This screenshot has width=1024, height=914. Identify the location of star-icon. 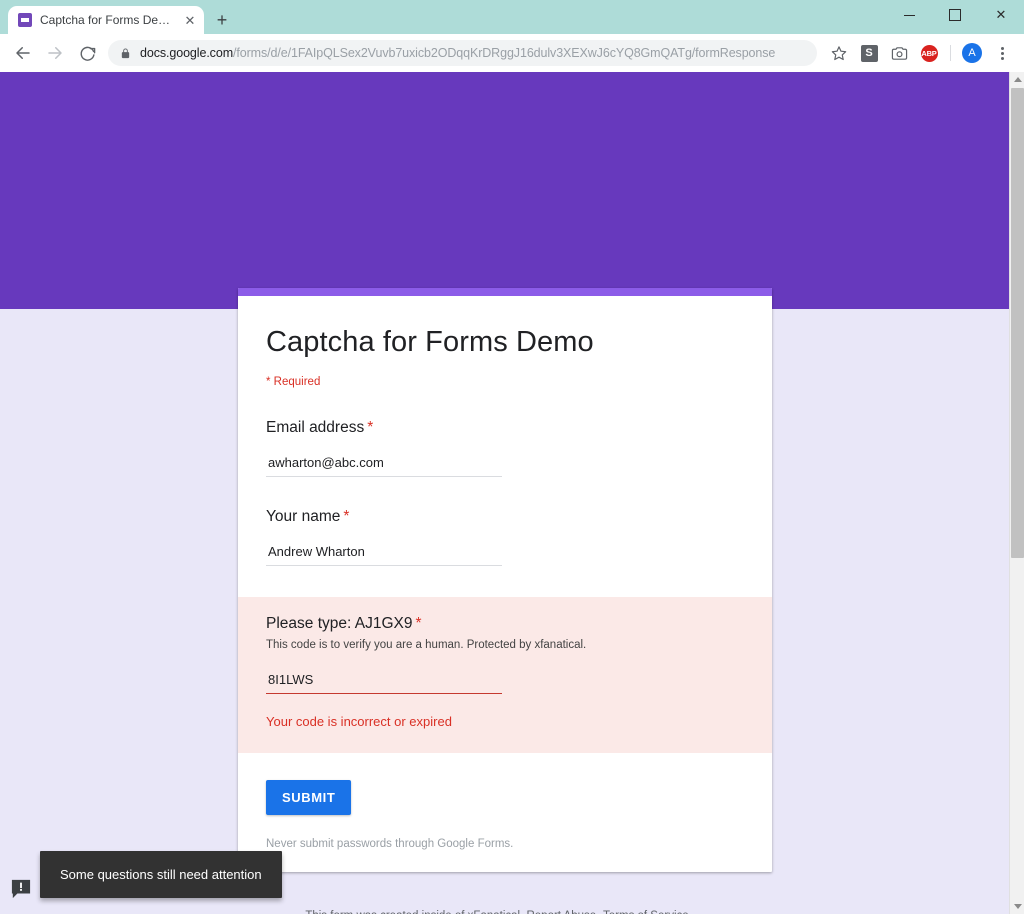
(839, 53).